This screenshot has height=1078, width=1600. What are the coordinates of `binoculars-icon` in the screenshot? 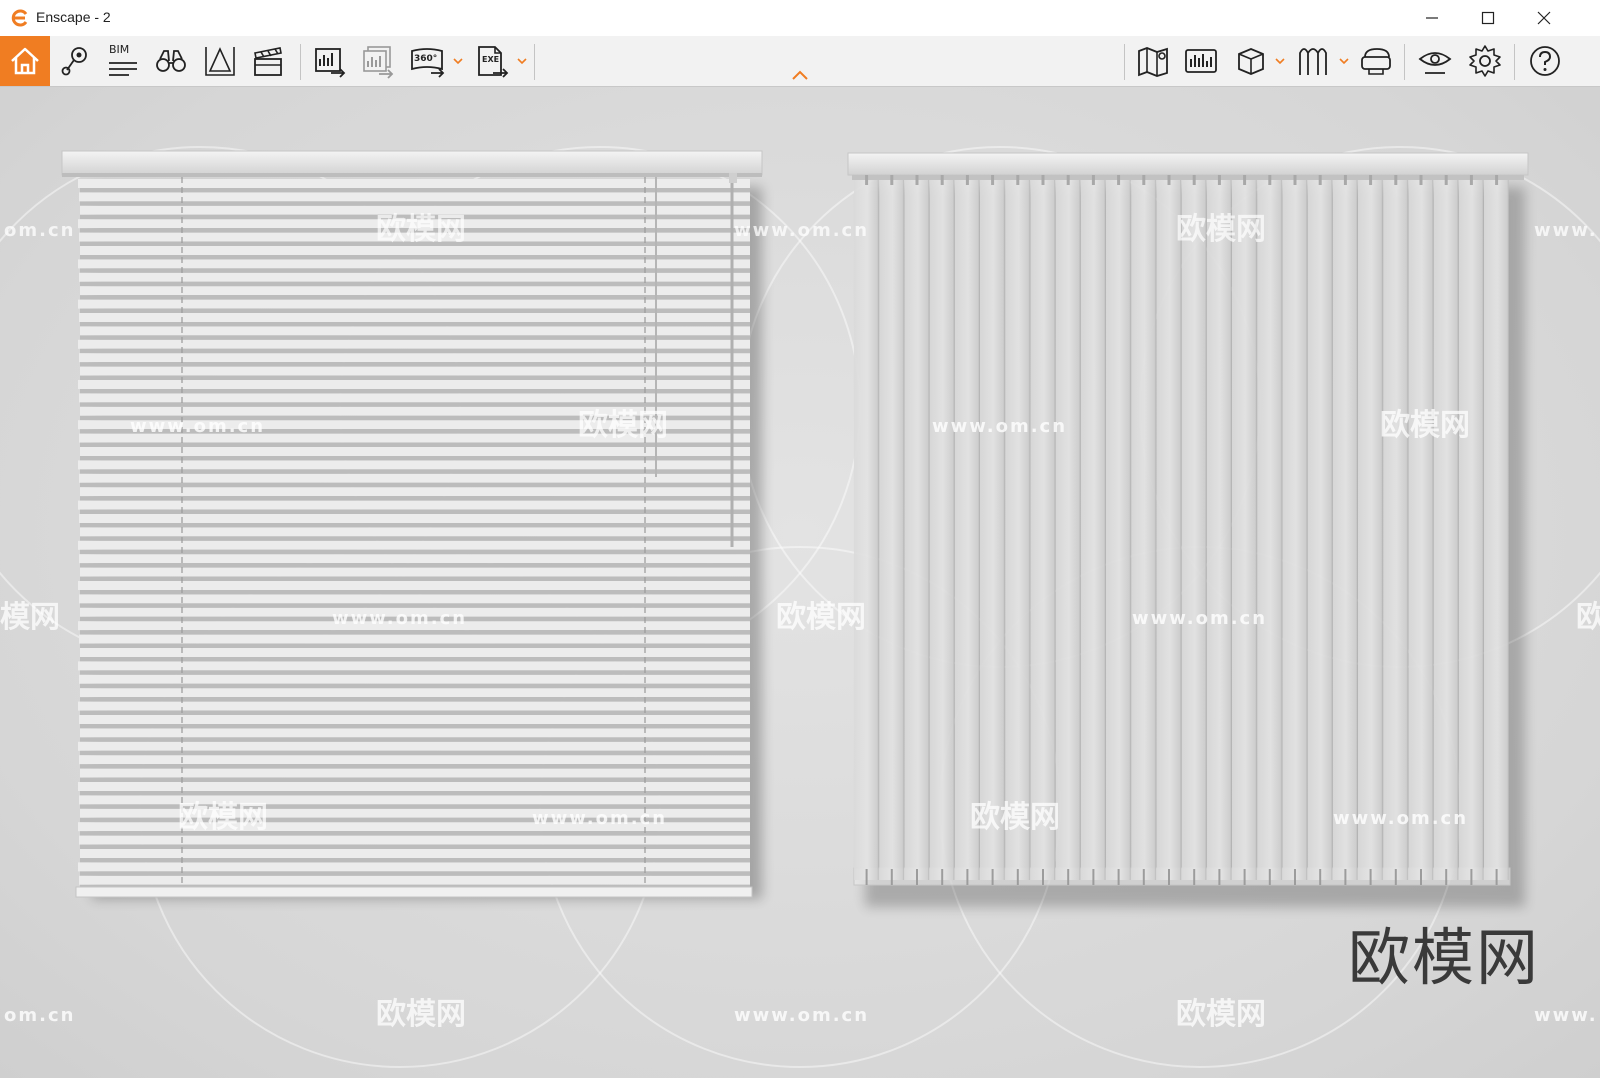 It's located at (171, 61).